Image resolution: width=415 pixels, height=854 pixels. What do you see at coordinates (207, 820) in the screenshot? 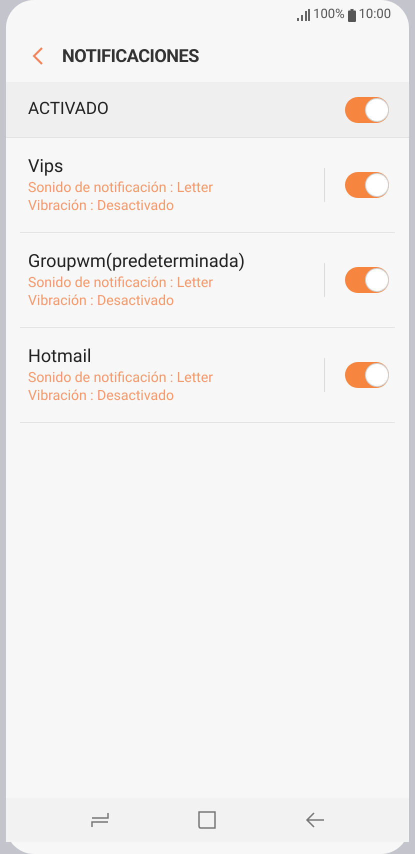
I see `home-icon` at bounding box center [207, 820].